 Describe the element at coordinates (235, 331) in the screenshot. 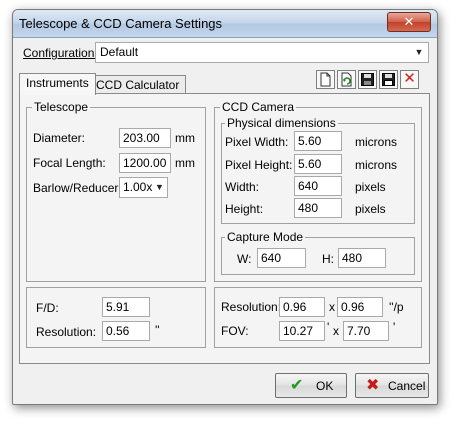

I see `fov-label: FOV:` at that location.